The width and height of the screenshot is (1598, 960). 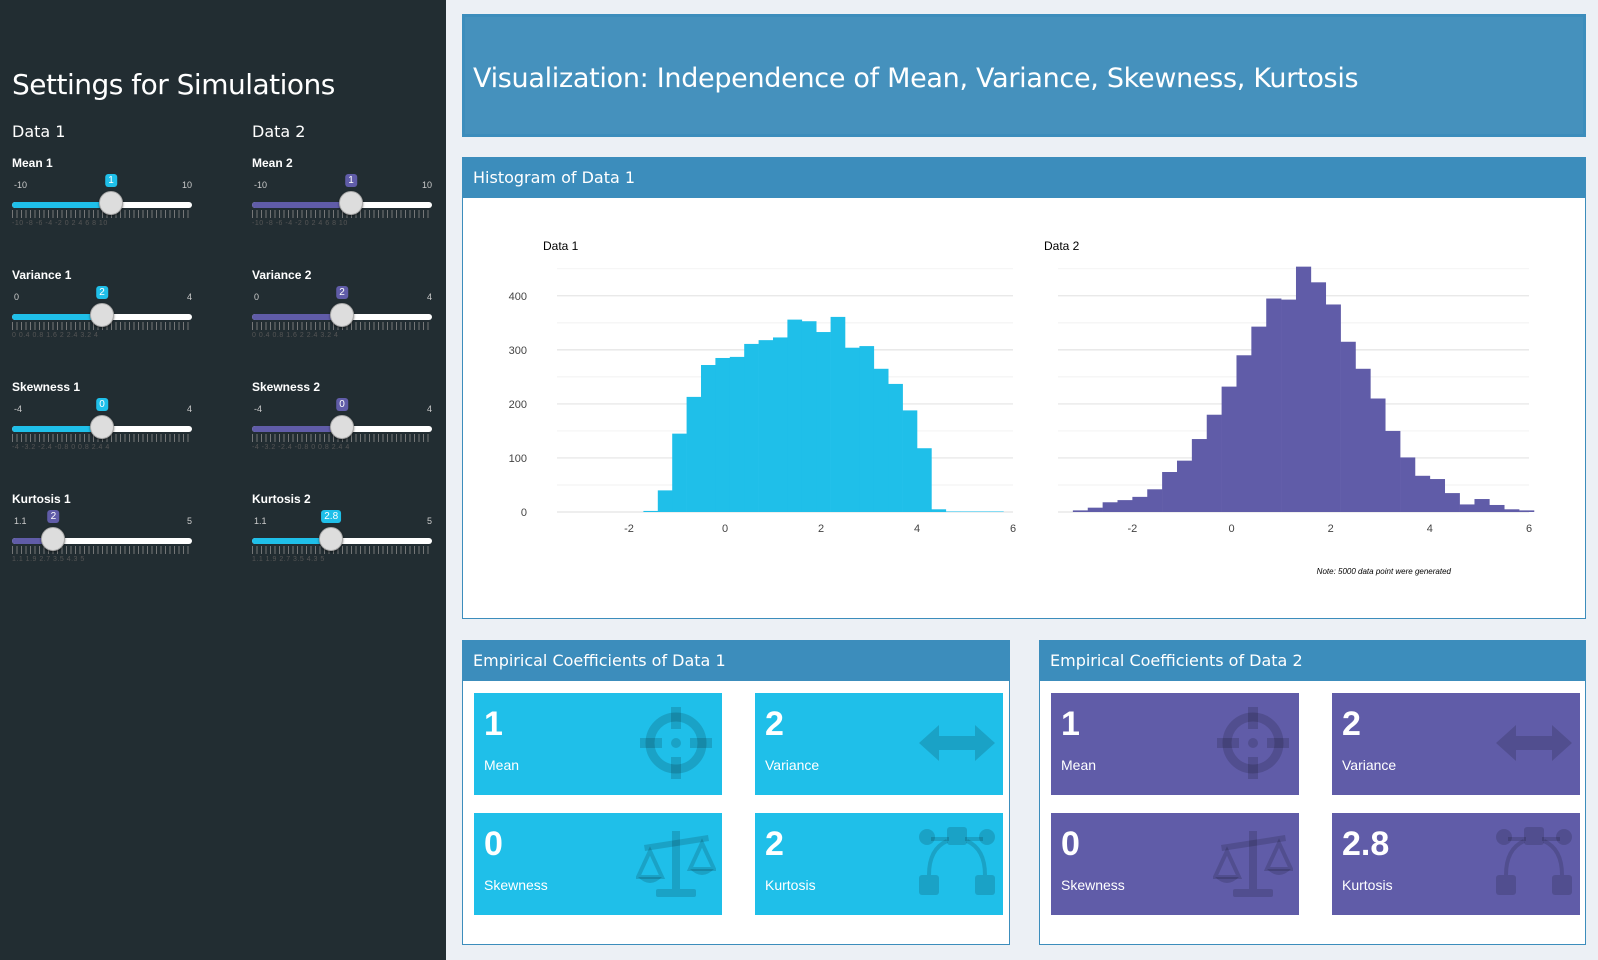 I want to click on slider-min: -10, so click(x=261, y=185).